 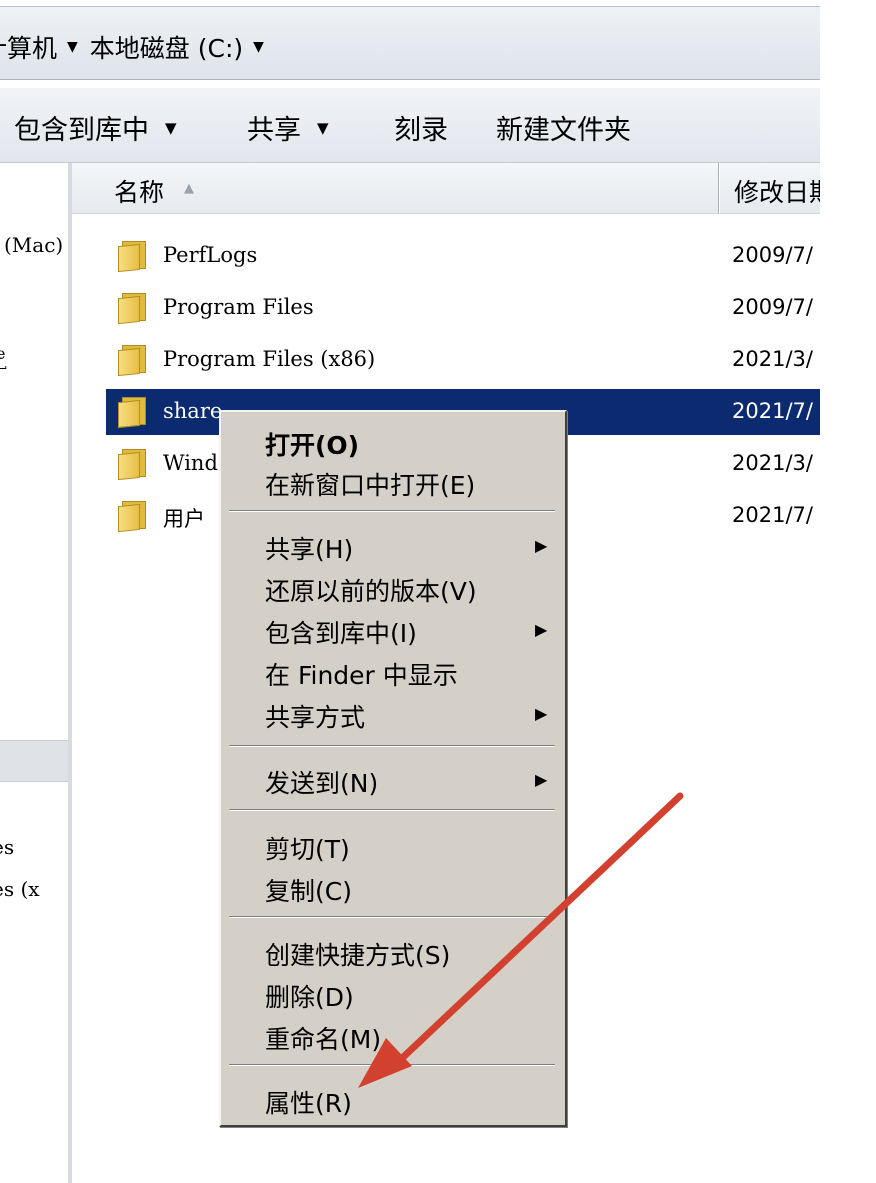 I want to click on burn-button: 刻录, so click(x=421, y=127).